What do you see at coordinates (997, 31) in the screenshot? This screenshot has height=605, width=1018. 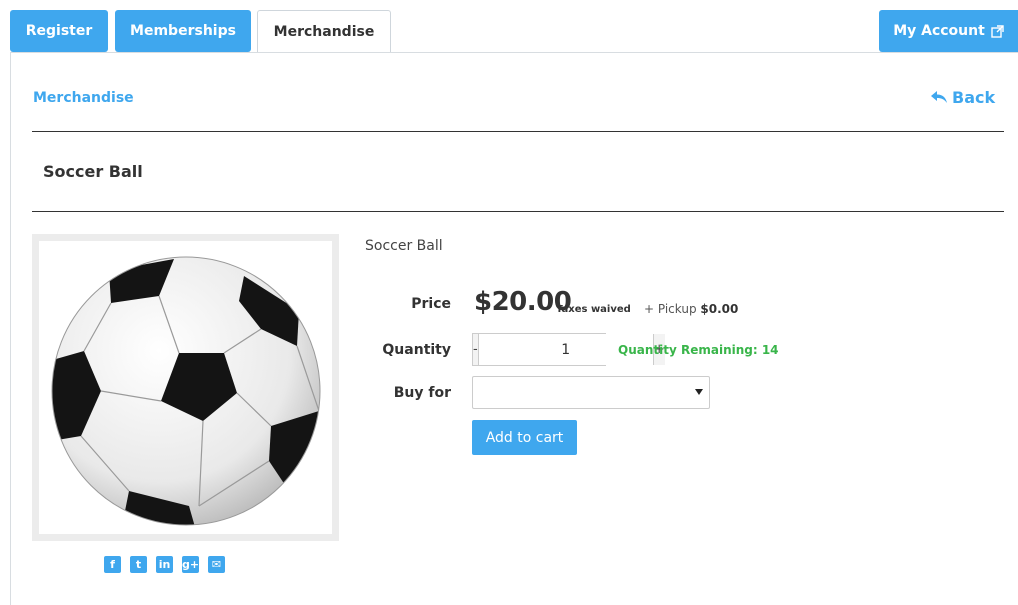 I see `external-link-icon` at bounding box center [997, 31].